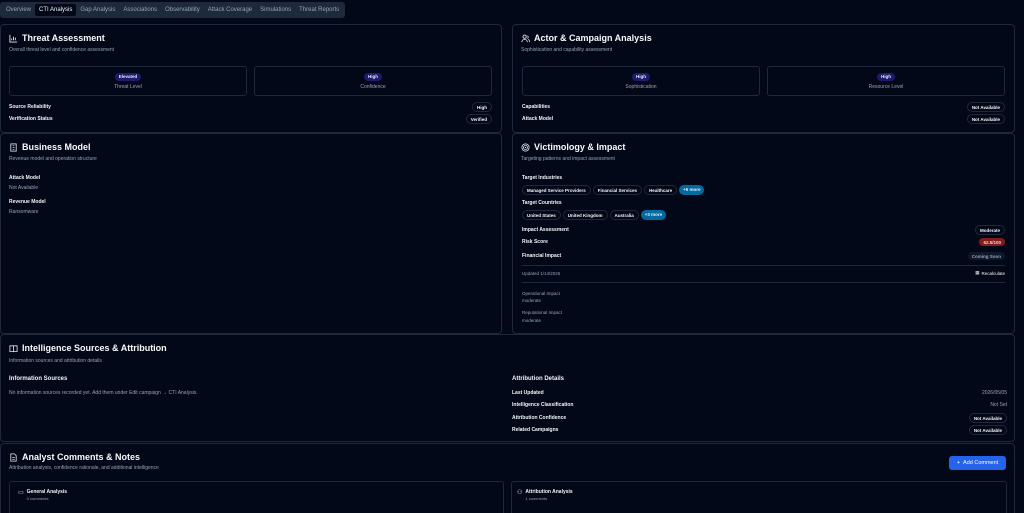 The width and height of the screenshot is (1024, 513). What do you see at coordinates (535, 242) in the screenshot?
I see `risk-score-label: Risk Score` at bounding box center [535, 242].